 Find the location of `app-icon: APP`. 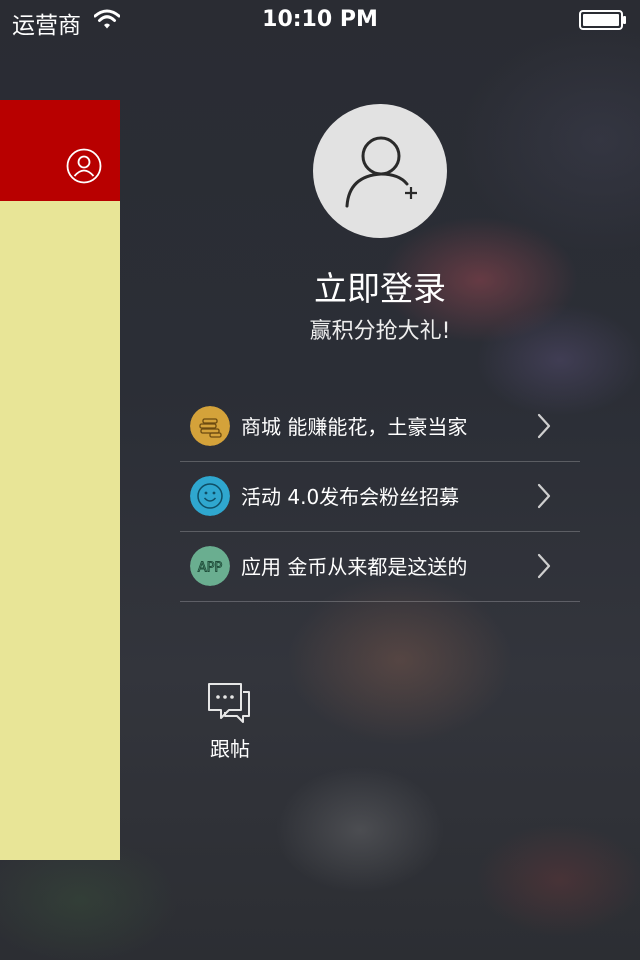

app-icon: APP is located at coordinates (210, 566).